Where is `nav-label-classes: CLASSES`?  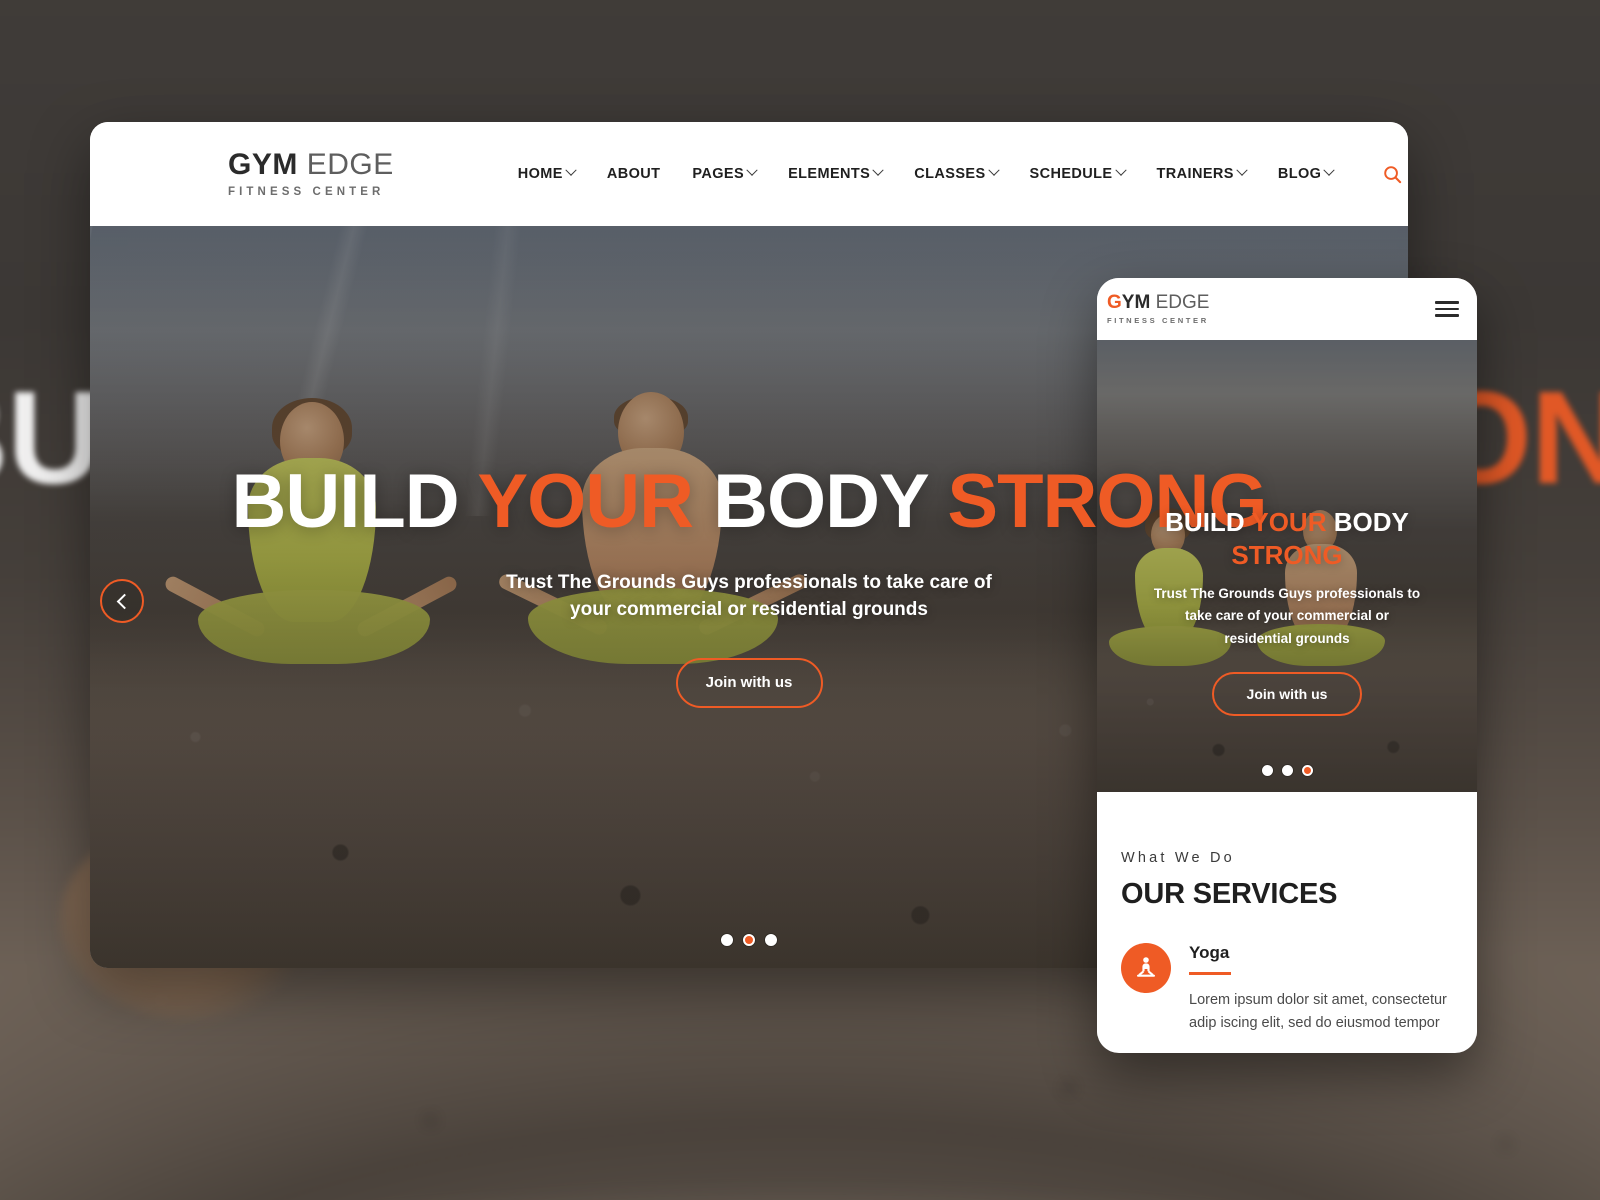 nav-label-classes: CLASSES is located at coordinates (950, 174).